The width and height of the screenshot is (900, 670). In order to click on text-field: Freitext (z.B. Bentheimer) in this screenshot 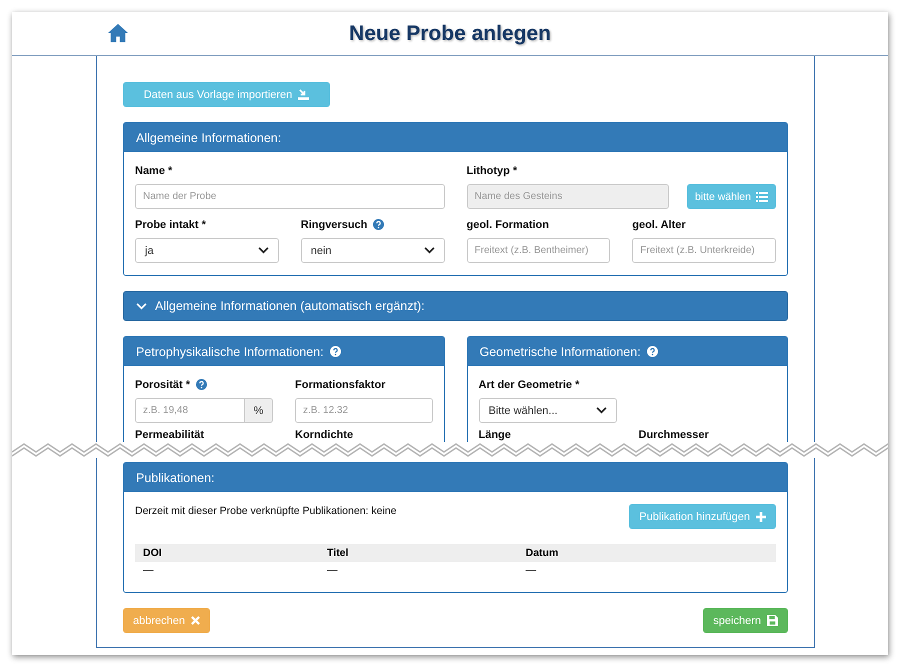, I will do `click(538, 250)`.